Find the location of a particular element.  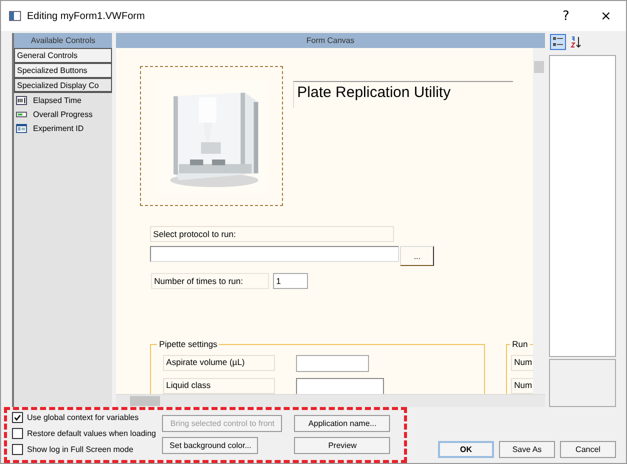

window-icon is located at coordinates (15, 16).